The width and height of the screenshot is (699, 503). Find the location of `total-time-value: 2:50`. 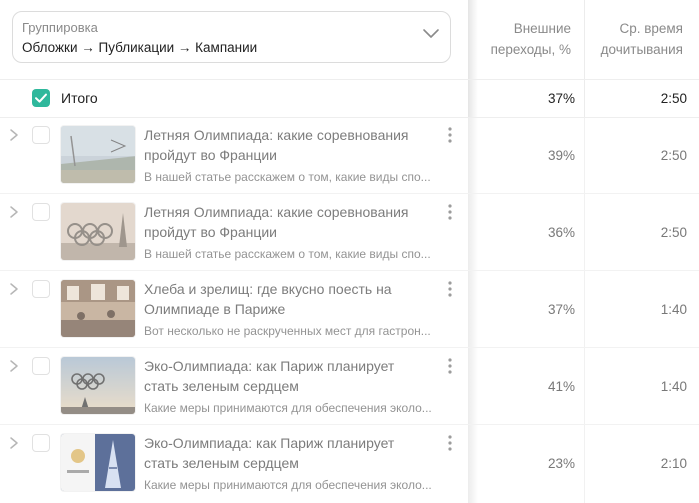

total-time-value: 2:50 is located at coordinates (673, 98).